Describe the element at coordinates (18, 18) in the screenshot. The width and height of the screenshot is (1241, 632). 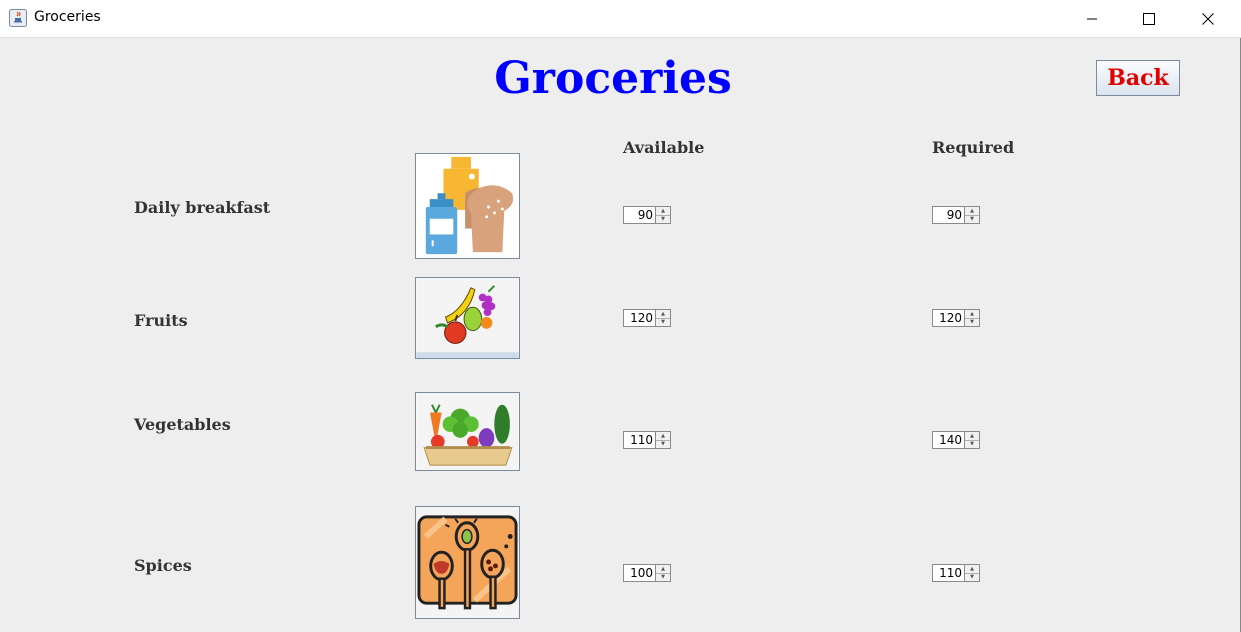
I see `java-app-icon` at that location.